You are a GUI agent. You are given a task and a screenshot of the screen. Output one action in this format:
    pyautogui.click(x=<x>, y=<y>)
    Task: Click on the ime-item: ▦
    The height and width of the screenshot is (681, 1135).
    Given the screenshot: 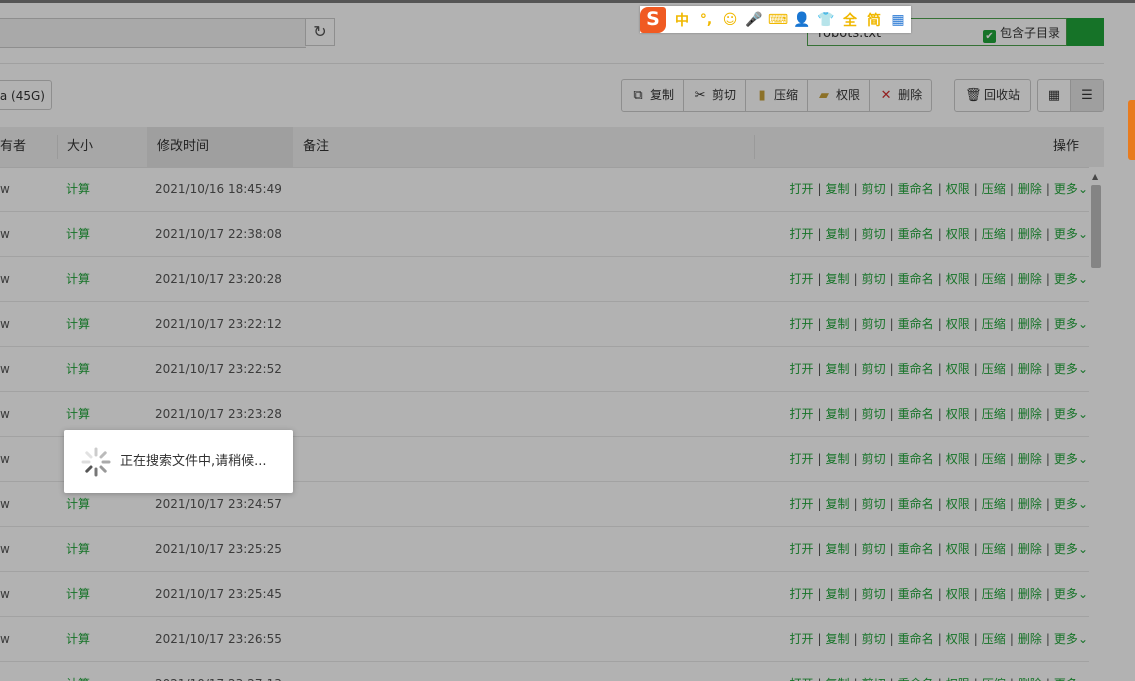 What is the action you would take?
    pyautogui.click(x=898, y=20)
    